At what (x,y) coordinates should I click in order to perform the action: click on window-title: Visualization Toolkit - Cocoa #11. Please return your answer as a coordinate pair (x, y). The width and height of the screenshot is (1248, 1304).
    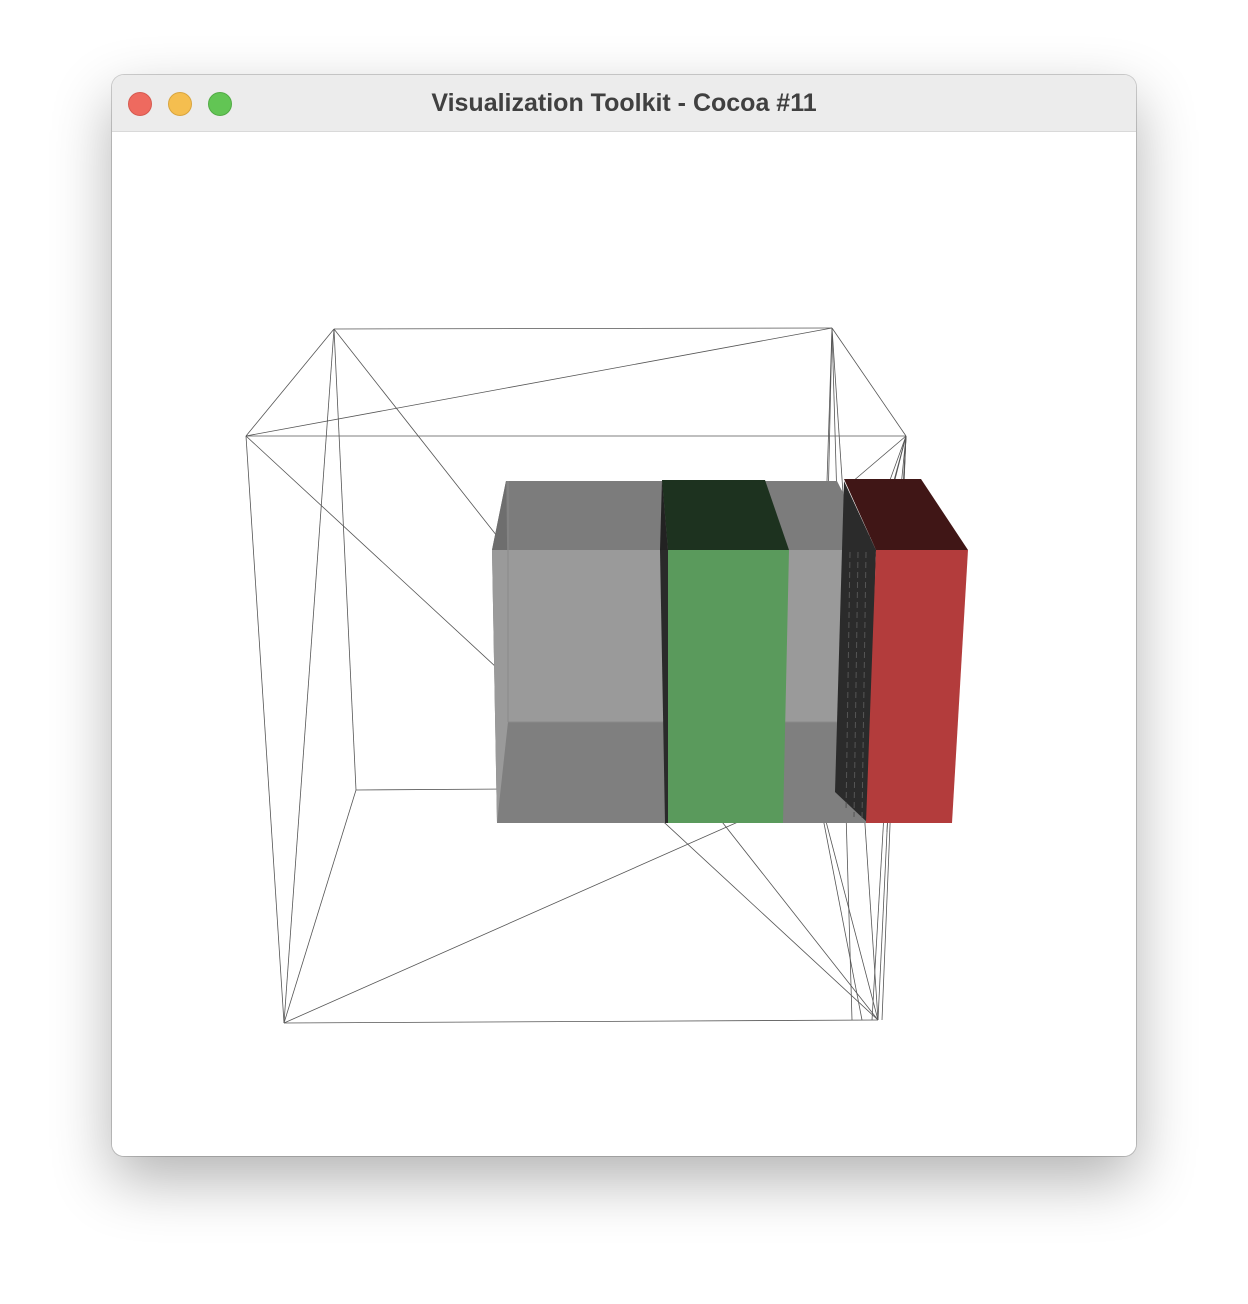
    Looking at the image, I should click on (624, 103).